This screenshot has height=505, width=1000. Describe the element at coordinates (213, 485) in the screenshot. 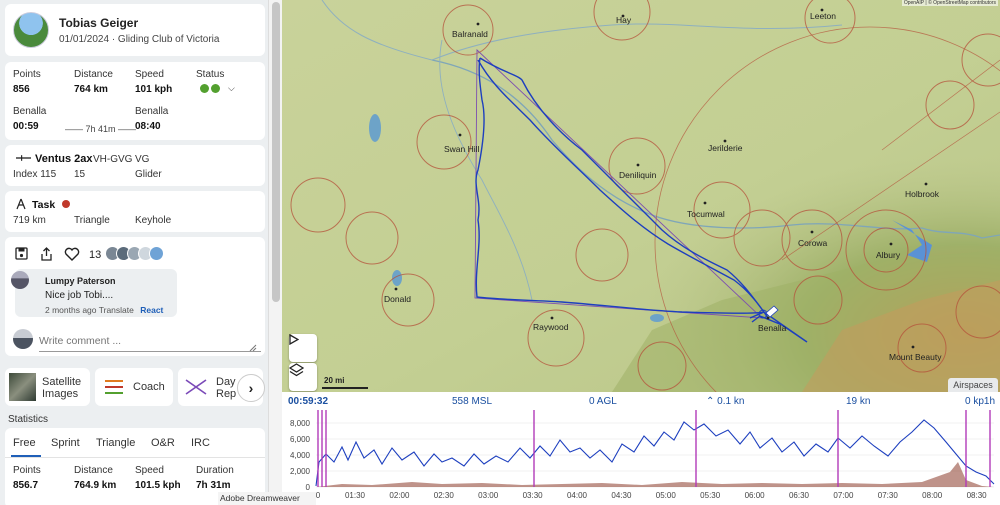

I see `stat-duration-value: 7h 31m` at that location.